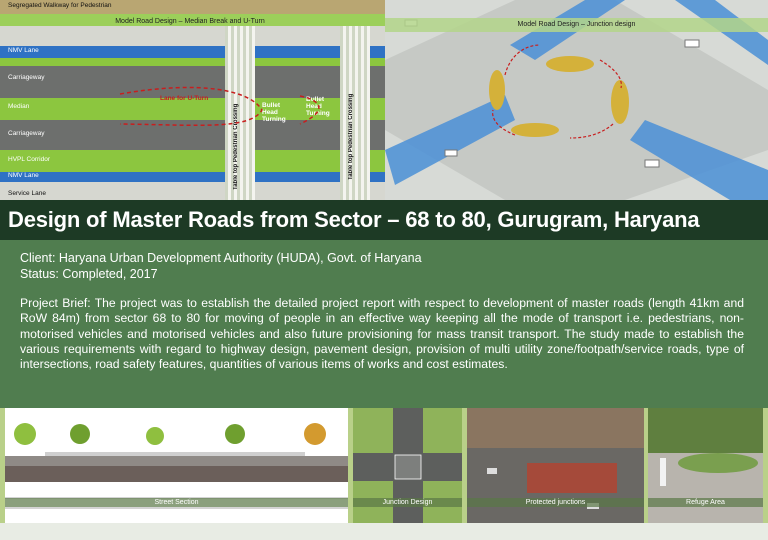 This screenshot has width=768, height=540. What do you see at coordinates (176, 502) in the screenshot?
I see `thumbnail-caption-street-section: Street Section` at bounding box center [176, 502].